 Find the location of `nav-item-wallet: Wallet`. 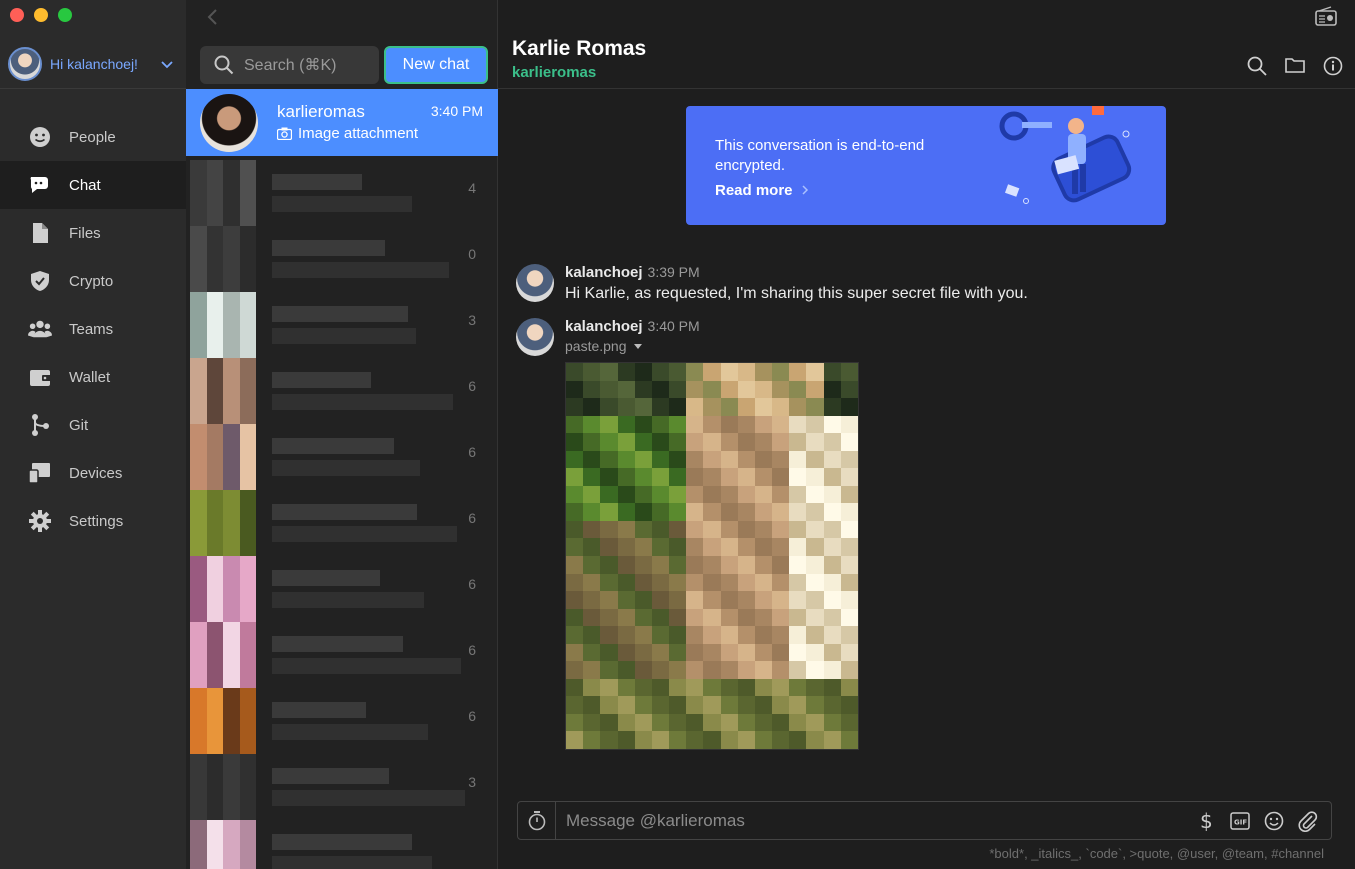

nav-item-wallet: Wallet is located at coordinates (93, 377).